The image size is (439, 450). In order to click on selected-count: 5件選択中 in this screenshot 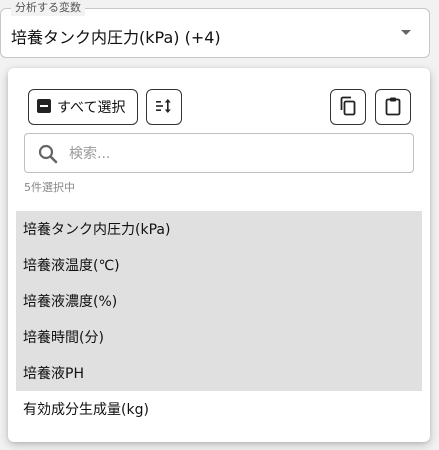, I will do `click(49, 187)`.